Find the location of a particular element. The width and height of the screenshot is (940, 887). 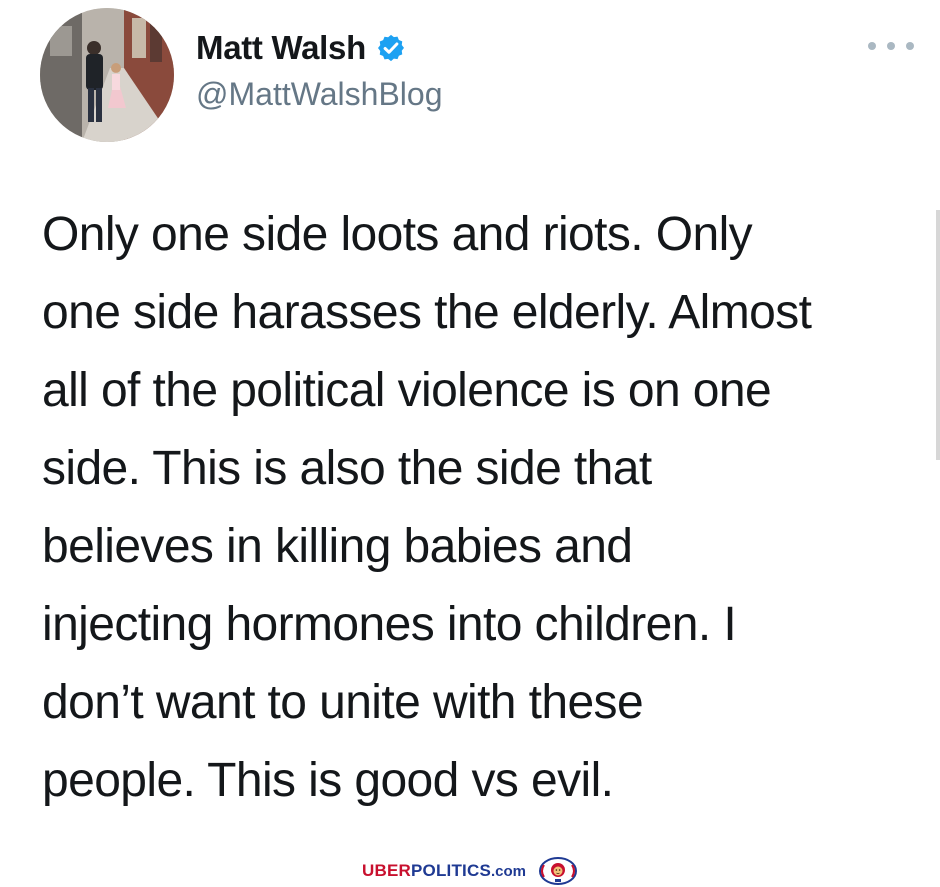

watermark-text-politics: POLITICS is located at coordinates (450, 870).